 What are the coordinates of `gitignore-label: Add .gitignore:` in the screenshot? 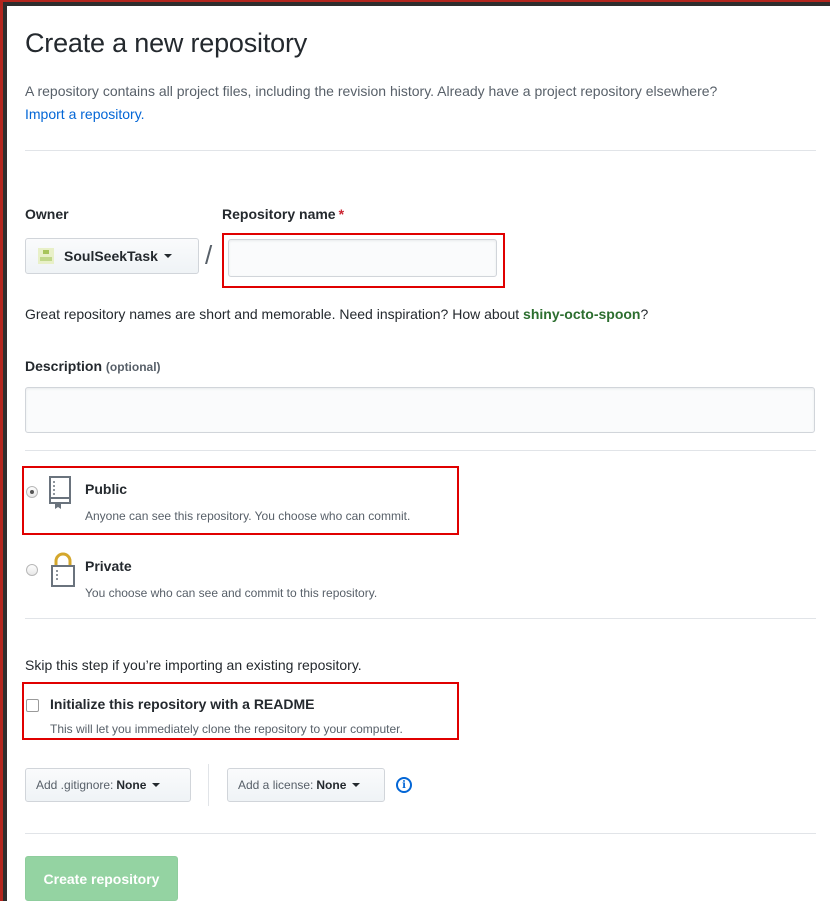 It's located at (75, 785).